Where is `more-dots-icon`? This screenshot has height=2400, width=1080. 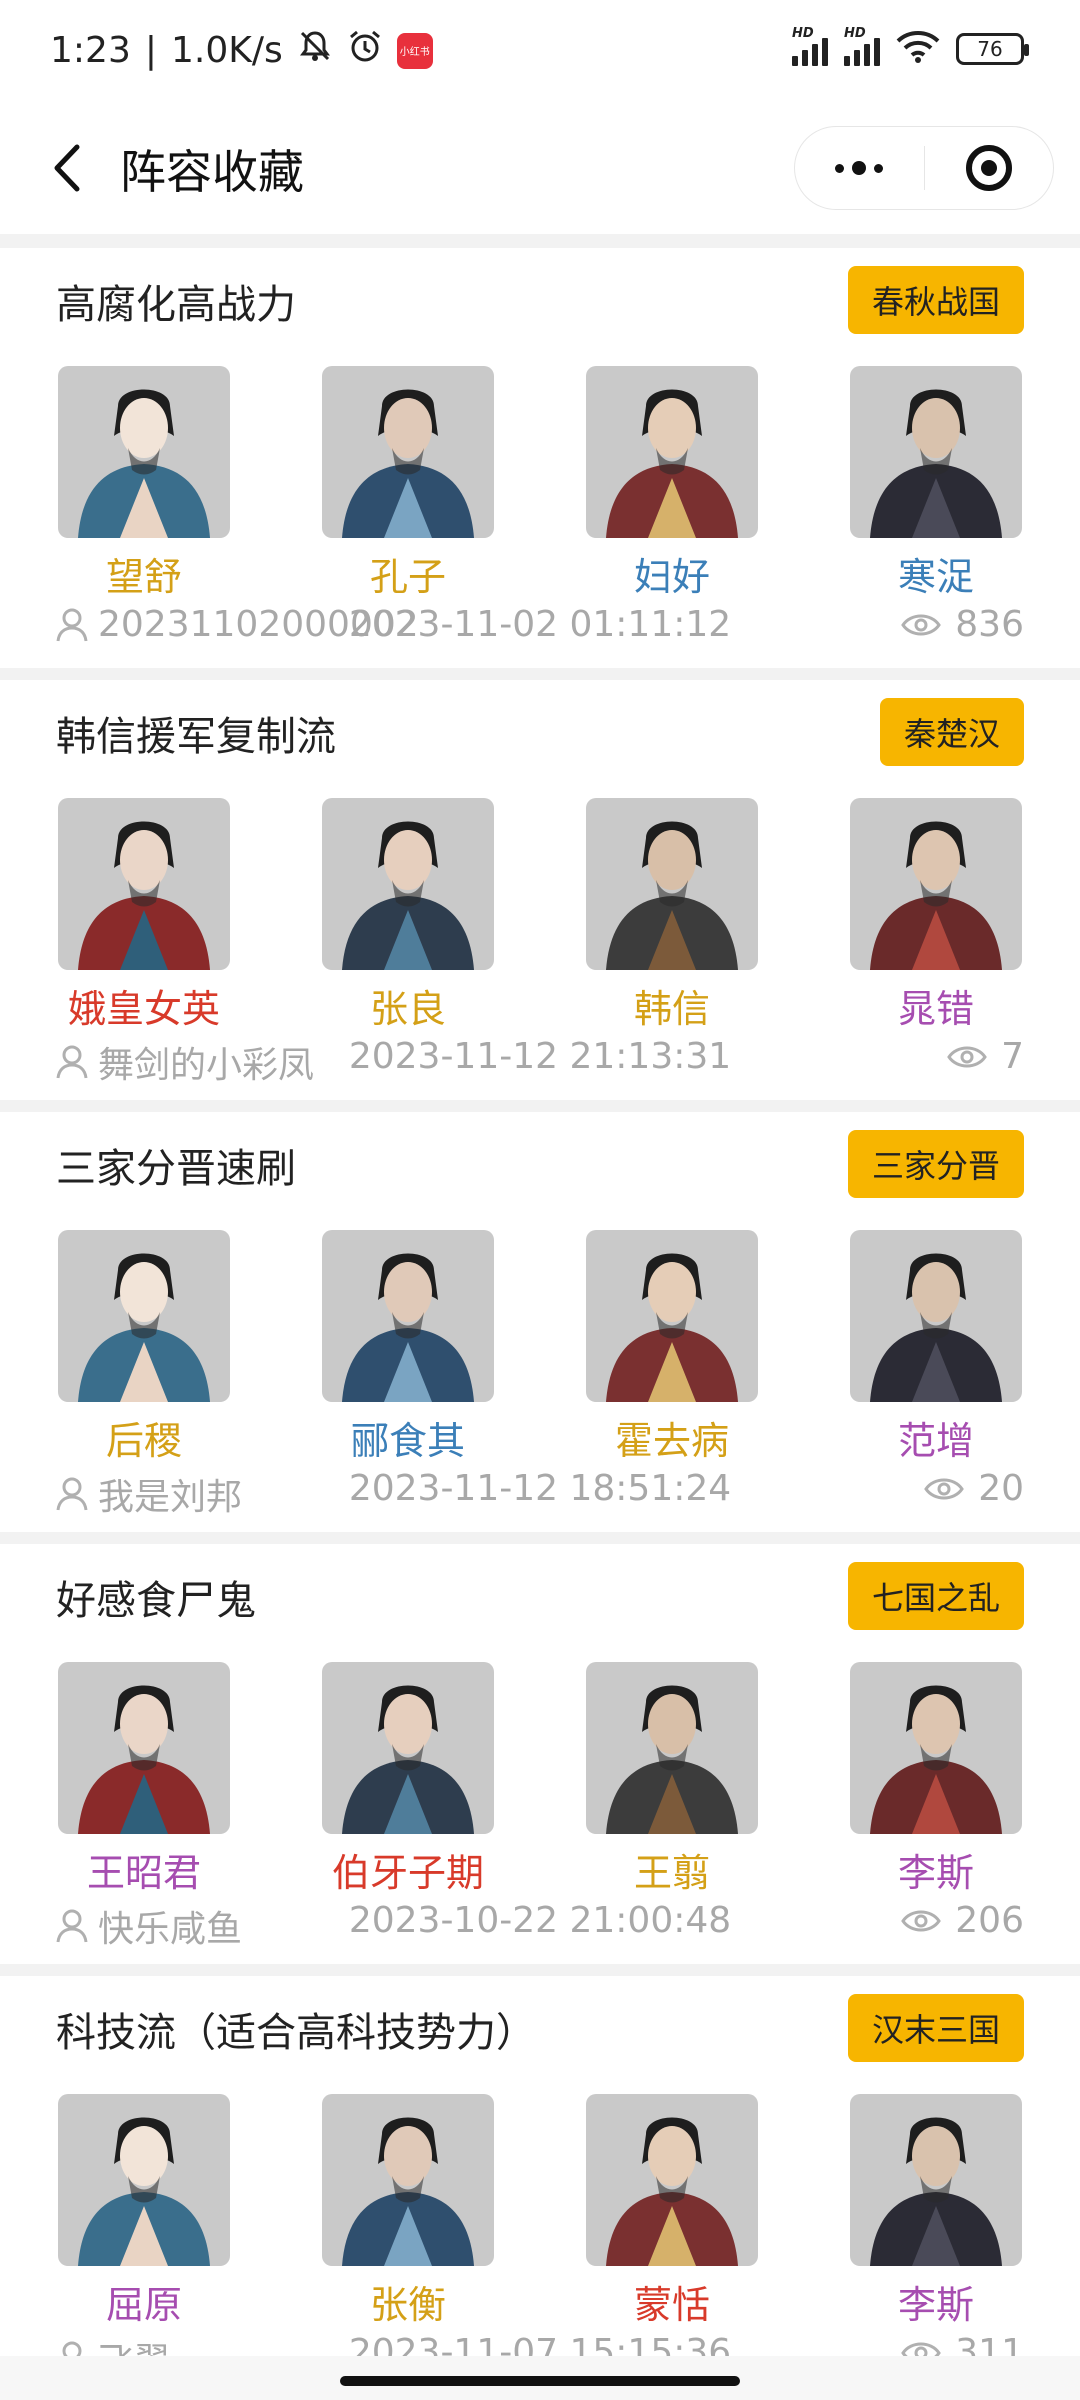 more-dots-icon is located at coordinates (859, 168).